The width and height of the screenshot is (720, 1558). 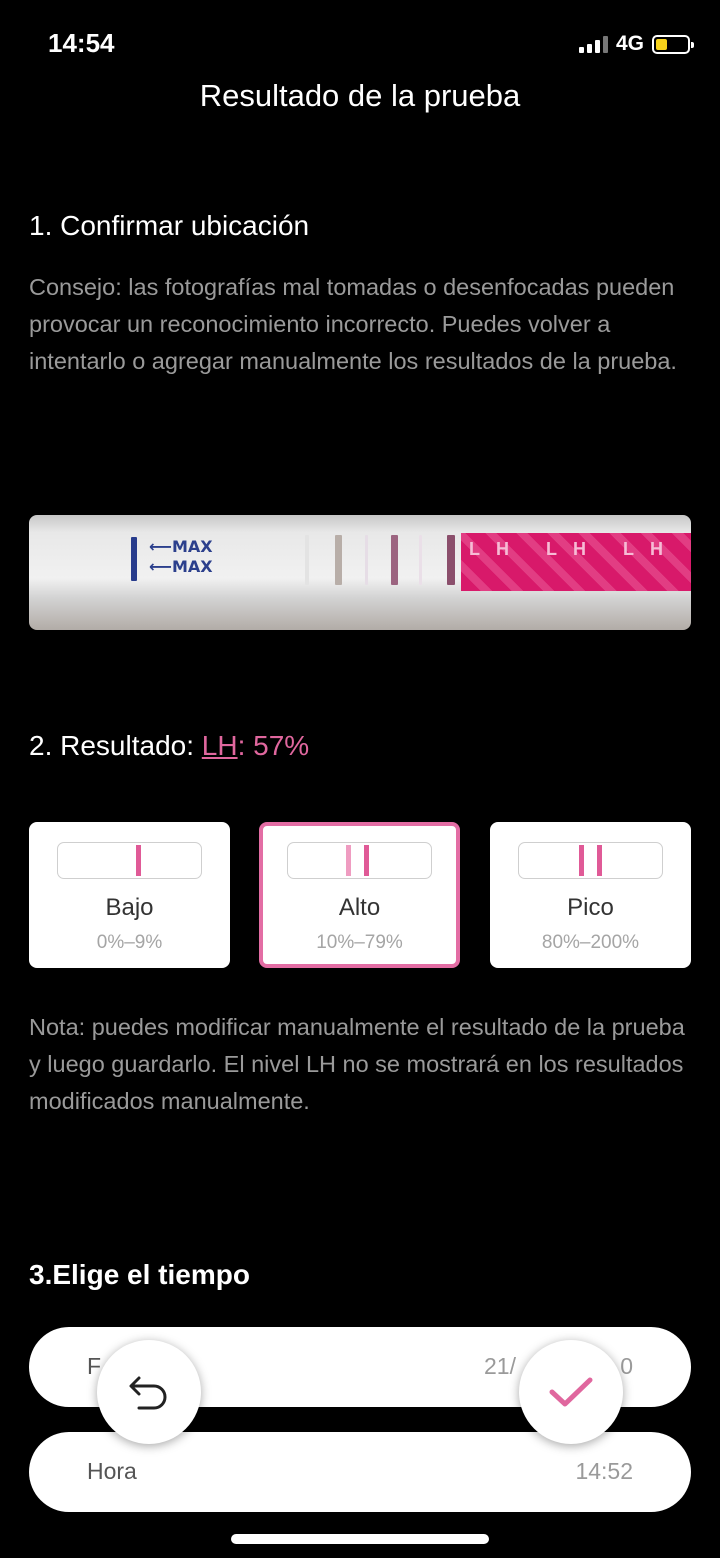 I want to click on strip-test-line, so click(x=394, y=560).